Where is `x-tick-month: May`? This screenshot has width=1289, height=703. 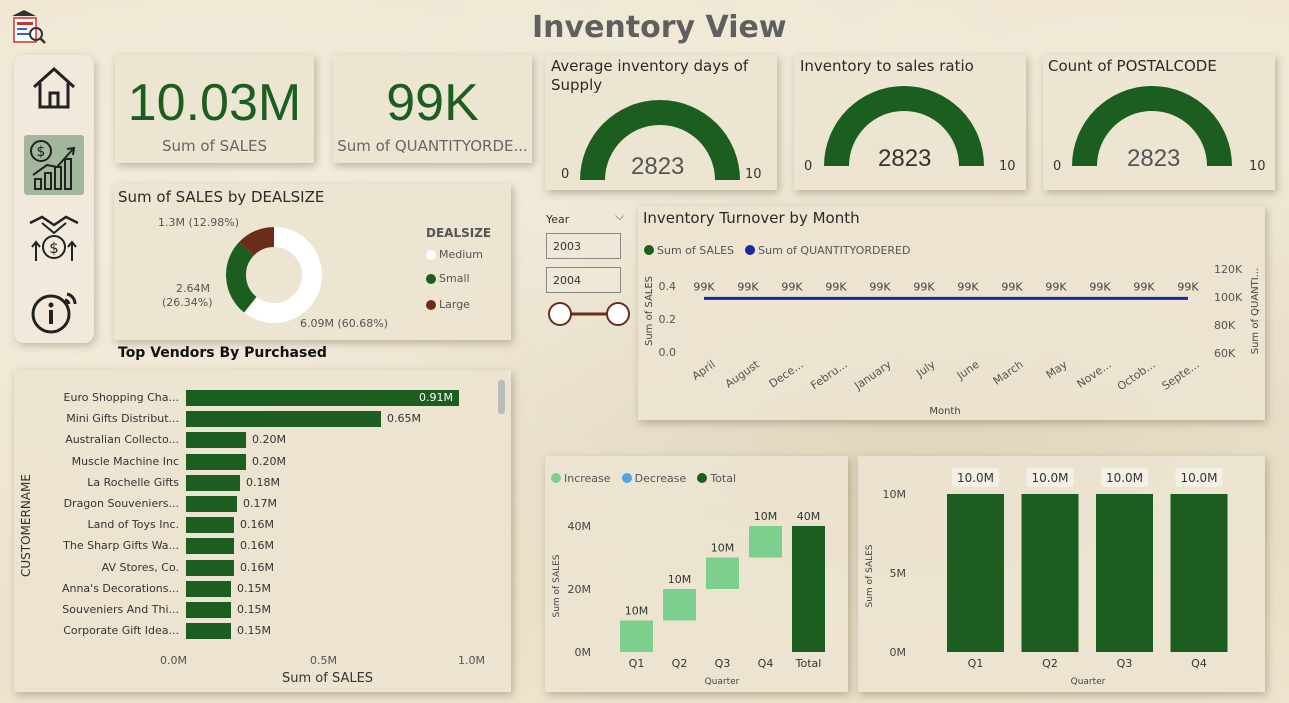 x-tick-month: May is located at coordinates (1057, 370).